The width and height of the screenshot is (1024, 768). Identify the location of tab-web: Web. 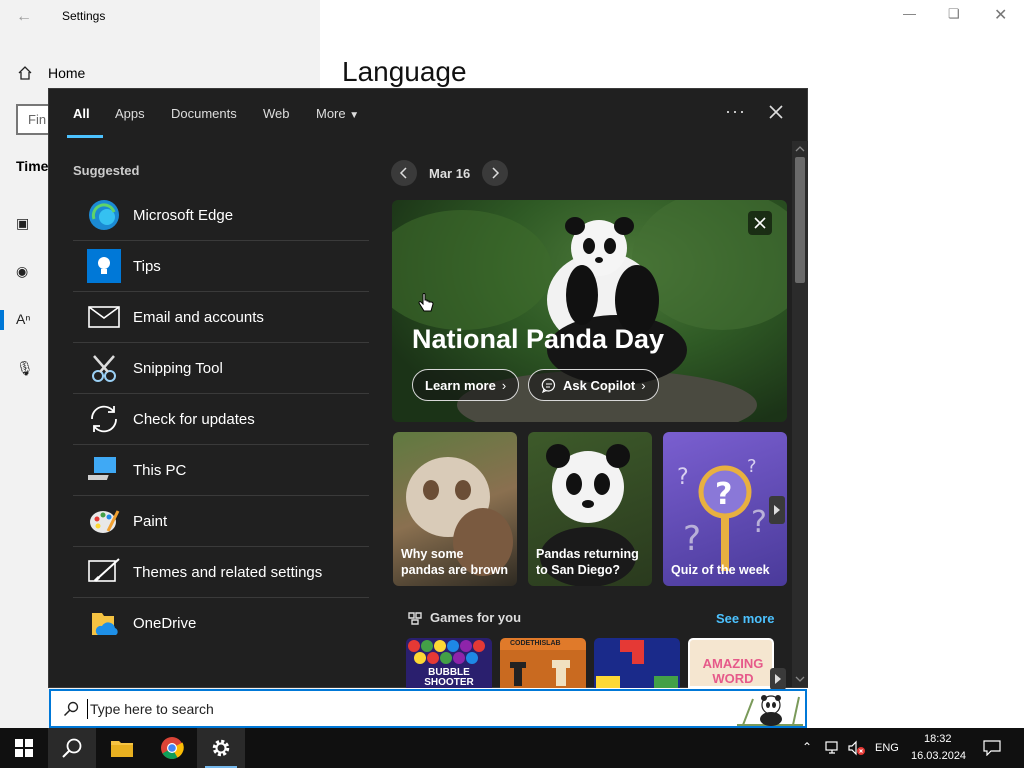
(276, 113).